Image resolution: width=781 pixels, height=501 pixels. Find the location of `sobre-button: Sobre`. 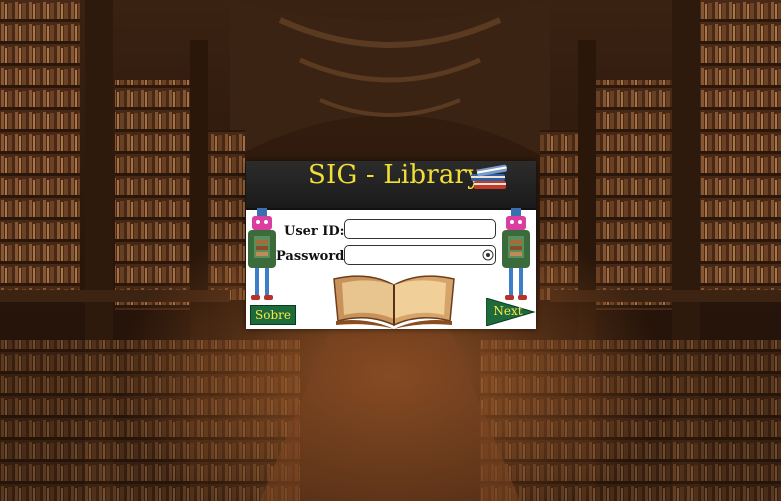

sobre-button: Sobre is located at coordinates (273, 315).